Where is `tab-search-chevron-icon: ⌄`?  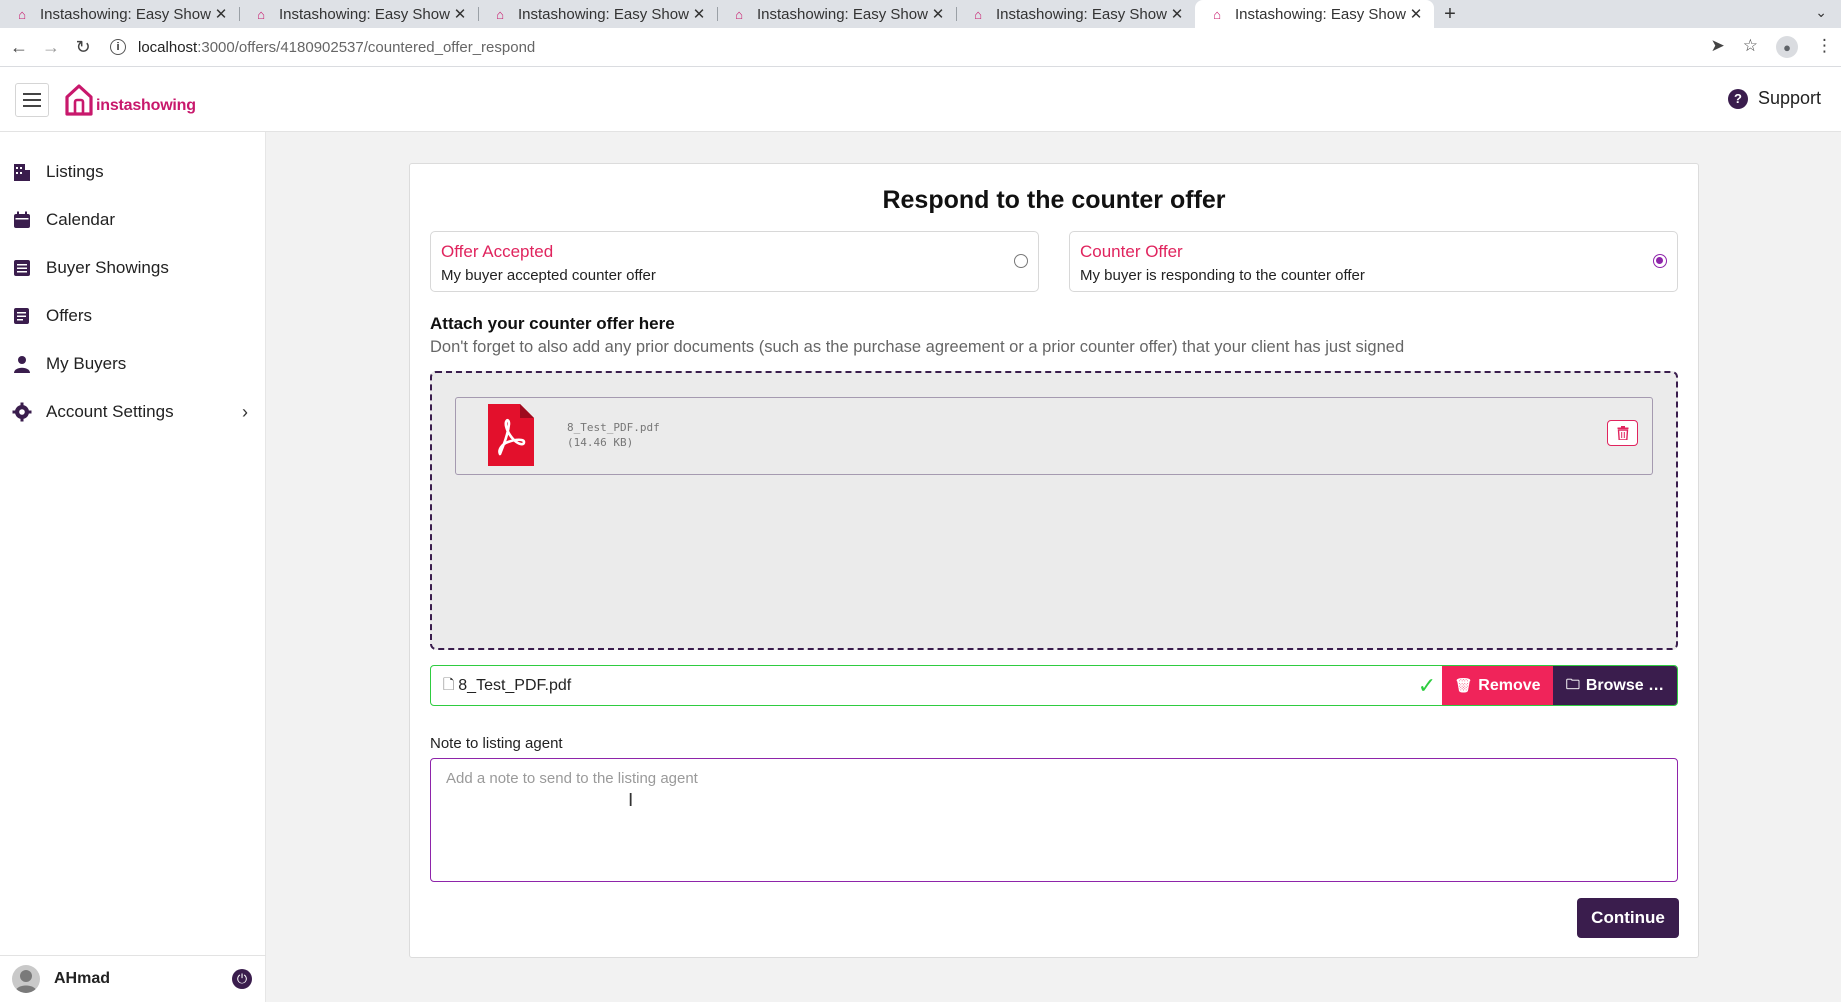
tab-search-chevron-icon: ⌄ is located at coordinates (1821, 12).